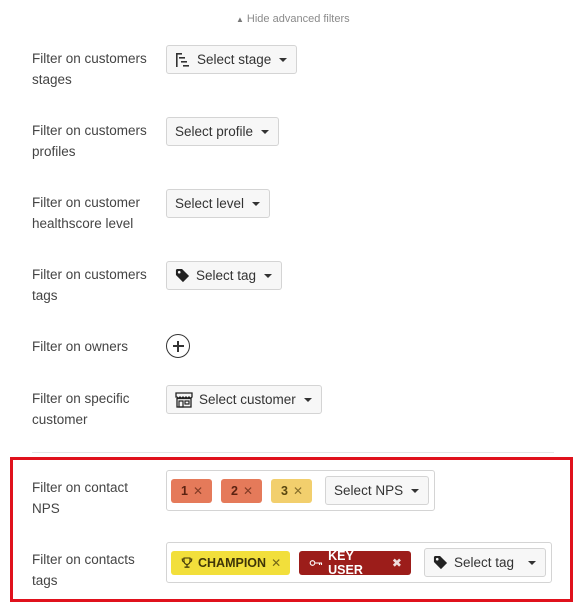 The height and width of the screenshot is (615, 586). What do you see at coordinates (292, 490) in the screenshot?
I see `nps-chip-3: 3 ✕` at bounding box center [292, 490].